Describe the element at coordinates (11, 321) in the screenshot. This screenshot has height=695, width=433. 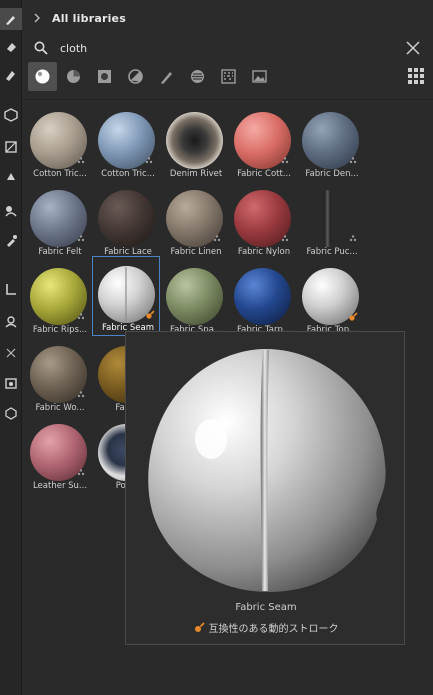
I see `bake-tool-icon` at that location.